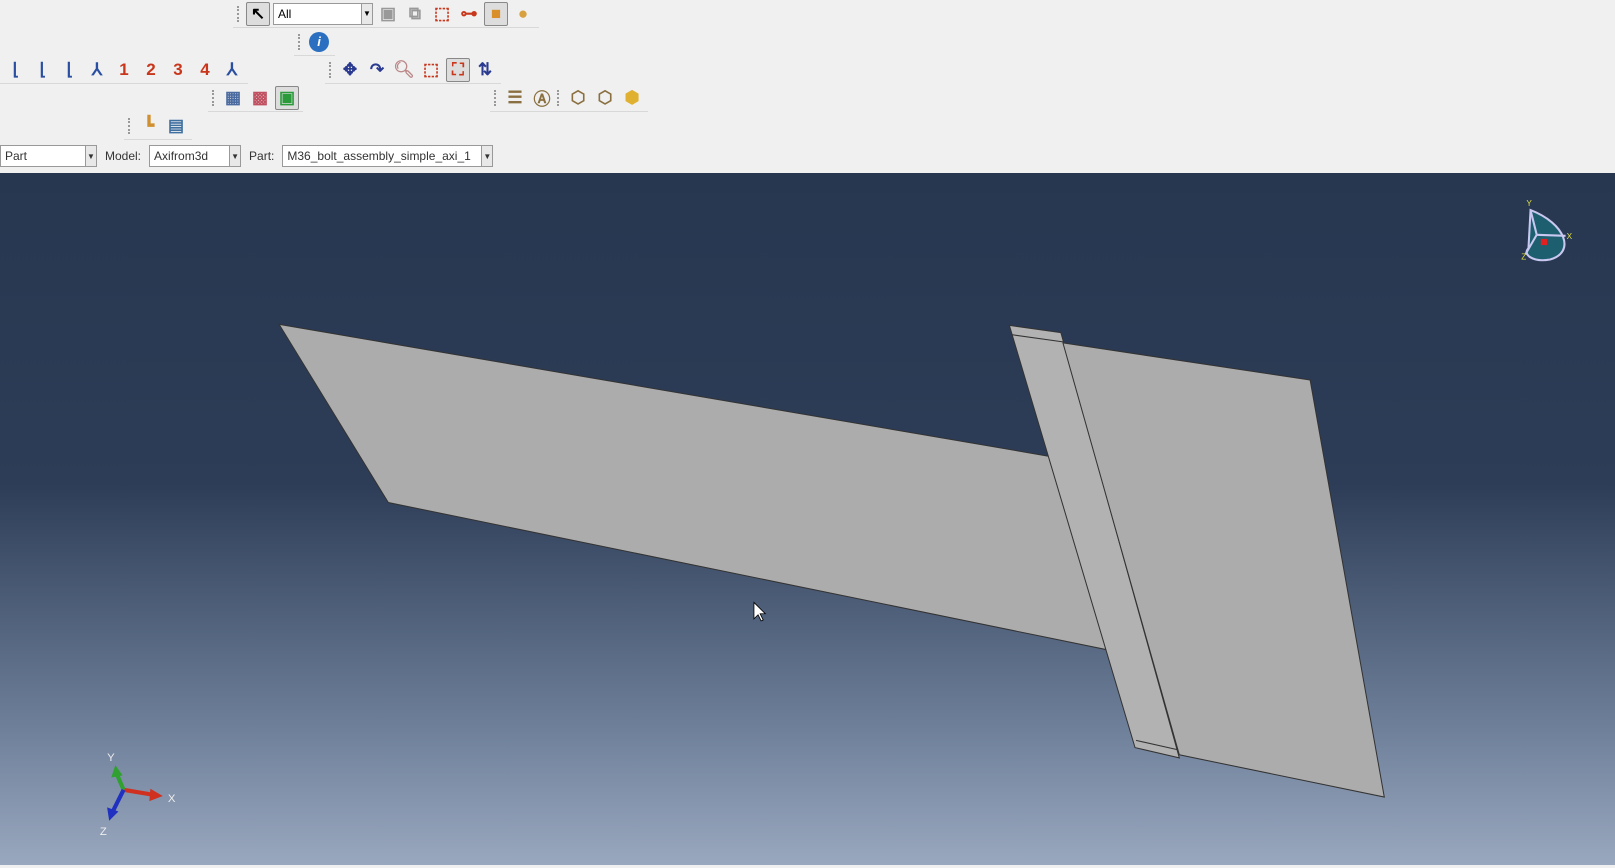  I want to click on select-mode-icon: ⊶, so click(469, 14).